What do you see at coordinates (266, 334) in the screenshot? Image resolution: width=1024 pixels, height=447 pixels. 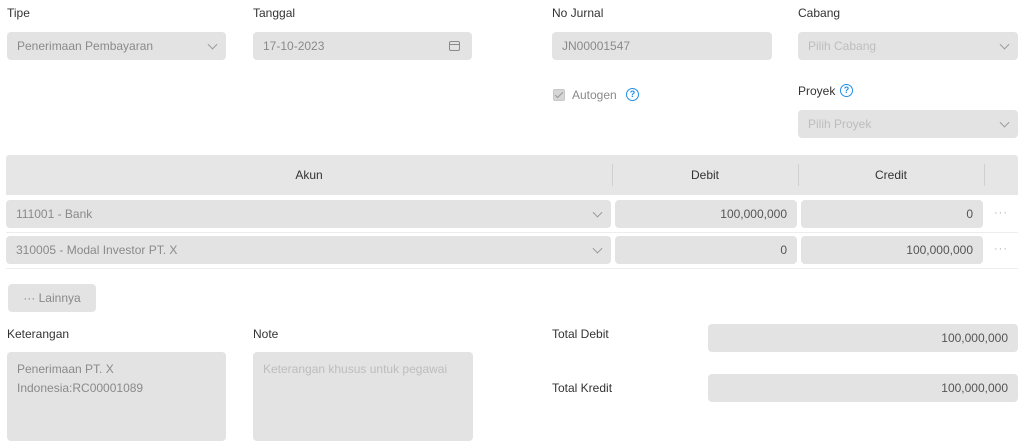 I see `note-label: Note` at bounding box center [266, 334].